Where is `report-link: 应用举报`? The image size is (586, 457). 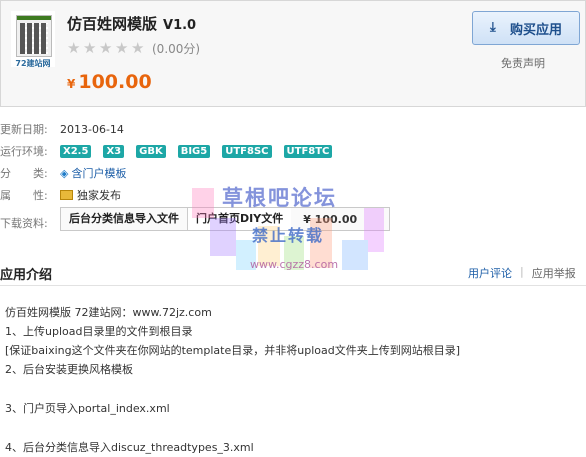 report-link: 应用举报 is located at coordinates (554, 273).